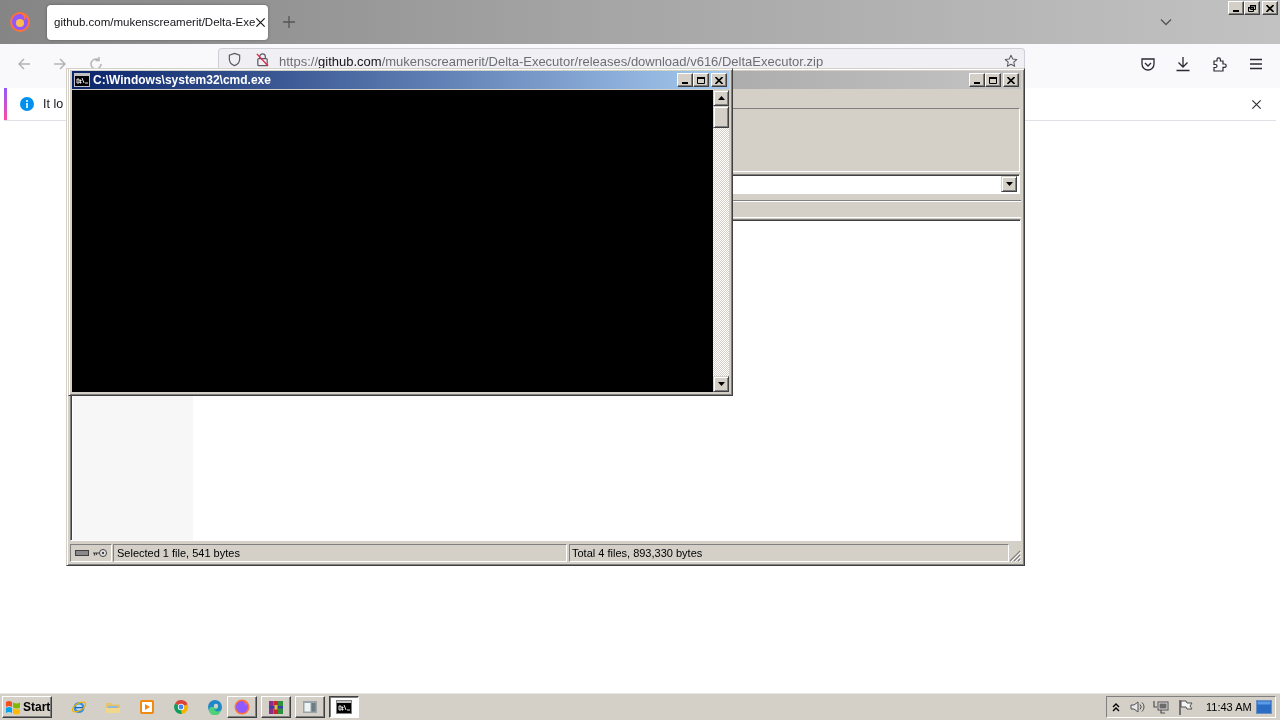 The height and width of the screenshot is (720, 1280). Describe the element at coordinates (789, 553) in the screenshot. I see `status-text: Total 4 files, 893,330 bytes` at that location.